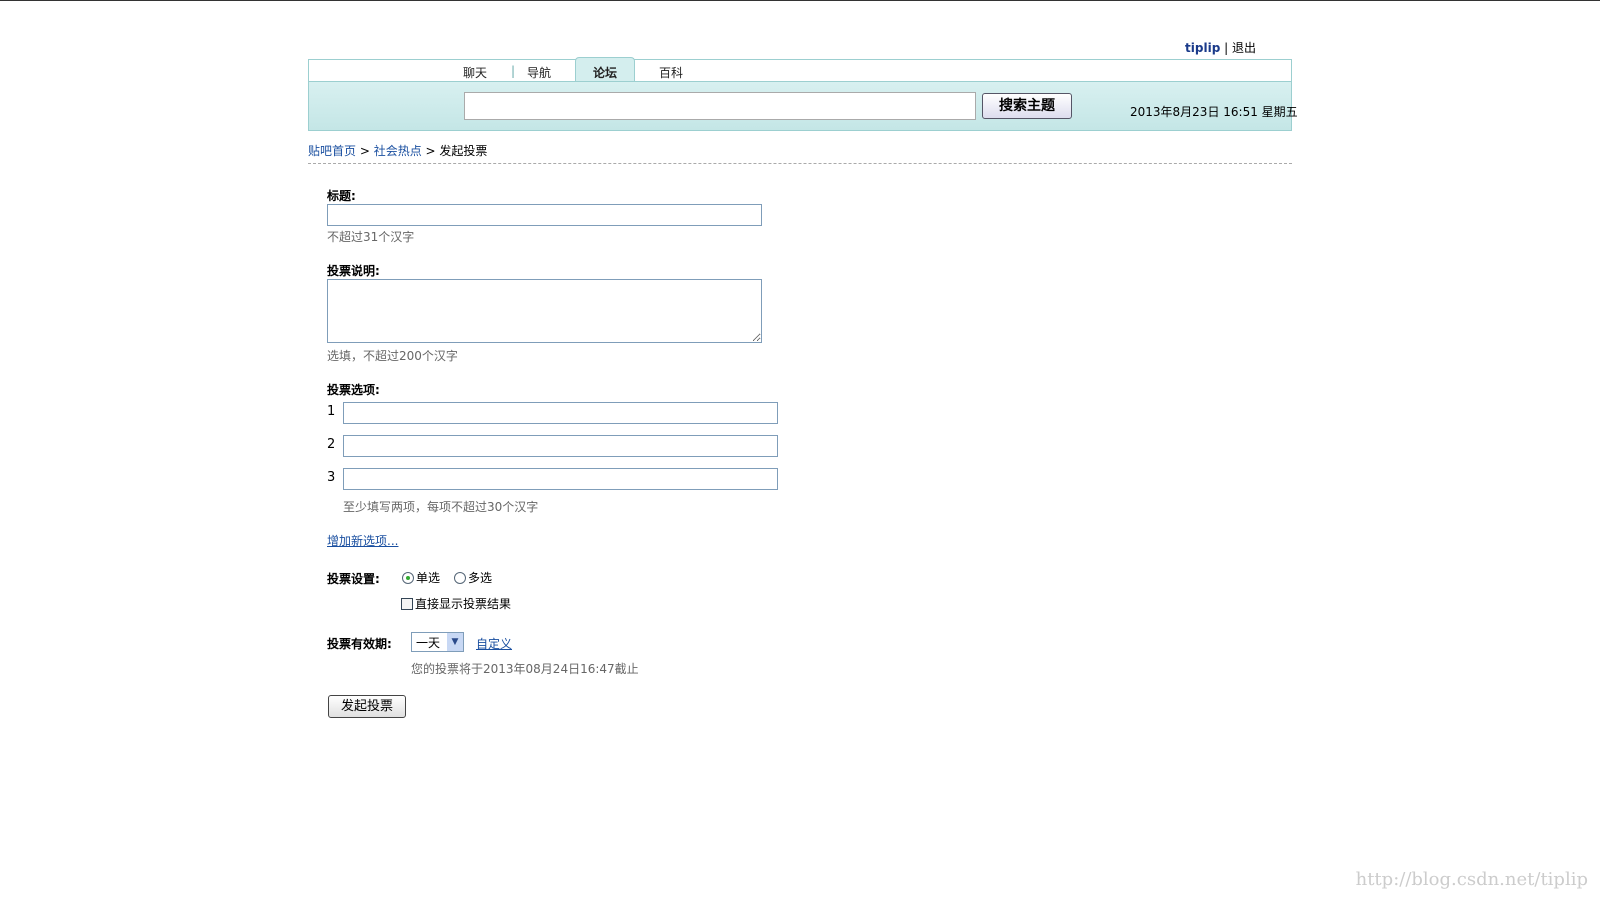 The width and height of the screenshot is (1600, 900). Describe the element at coordinates (463, 151) in the screenshot. I see `breadcrumb-current: 发起投票` at that location.